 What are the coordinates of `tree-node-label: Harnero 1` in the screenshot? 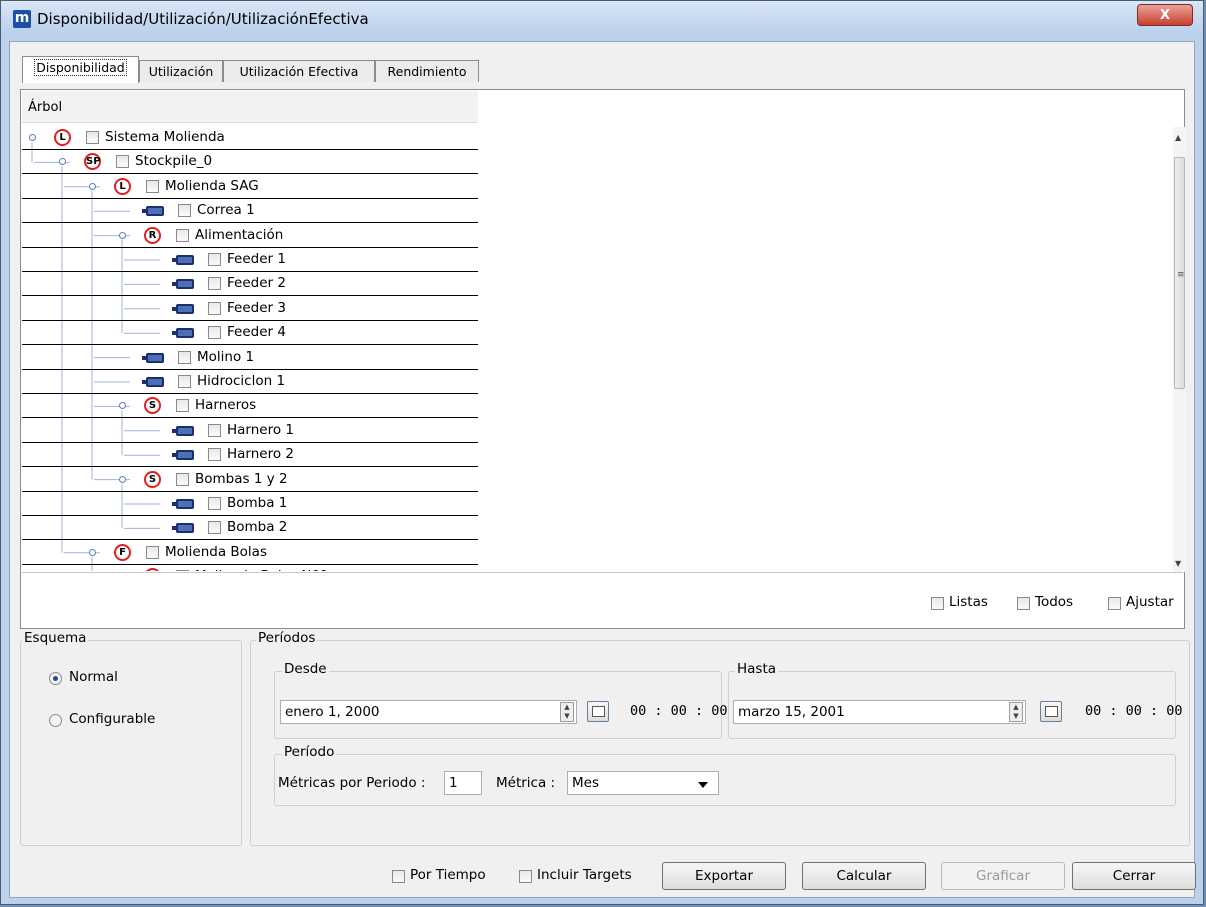 It's located at (260, 429).